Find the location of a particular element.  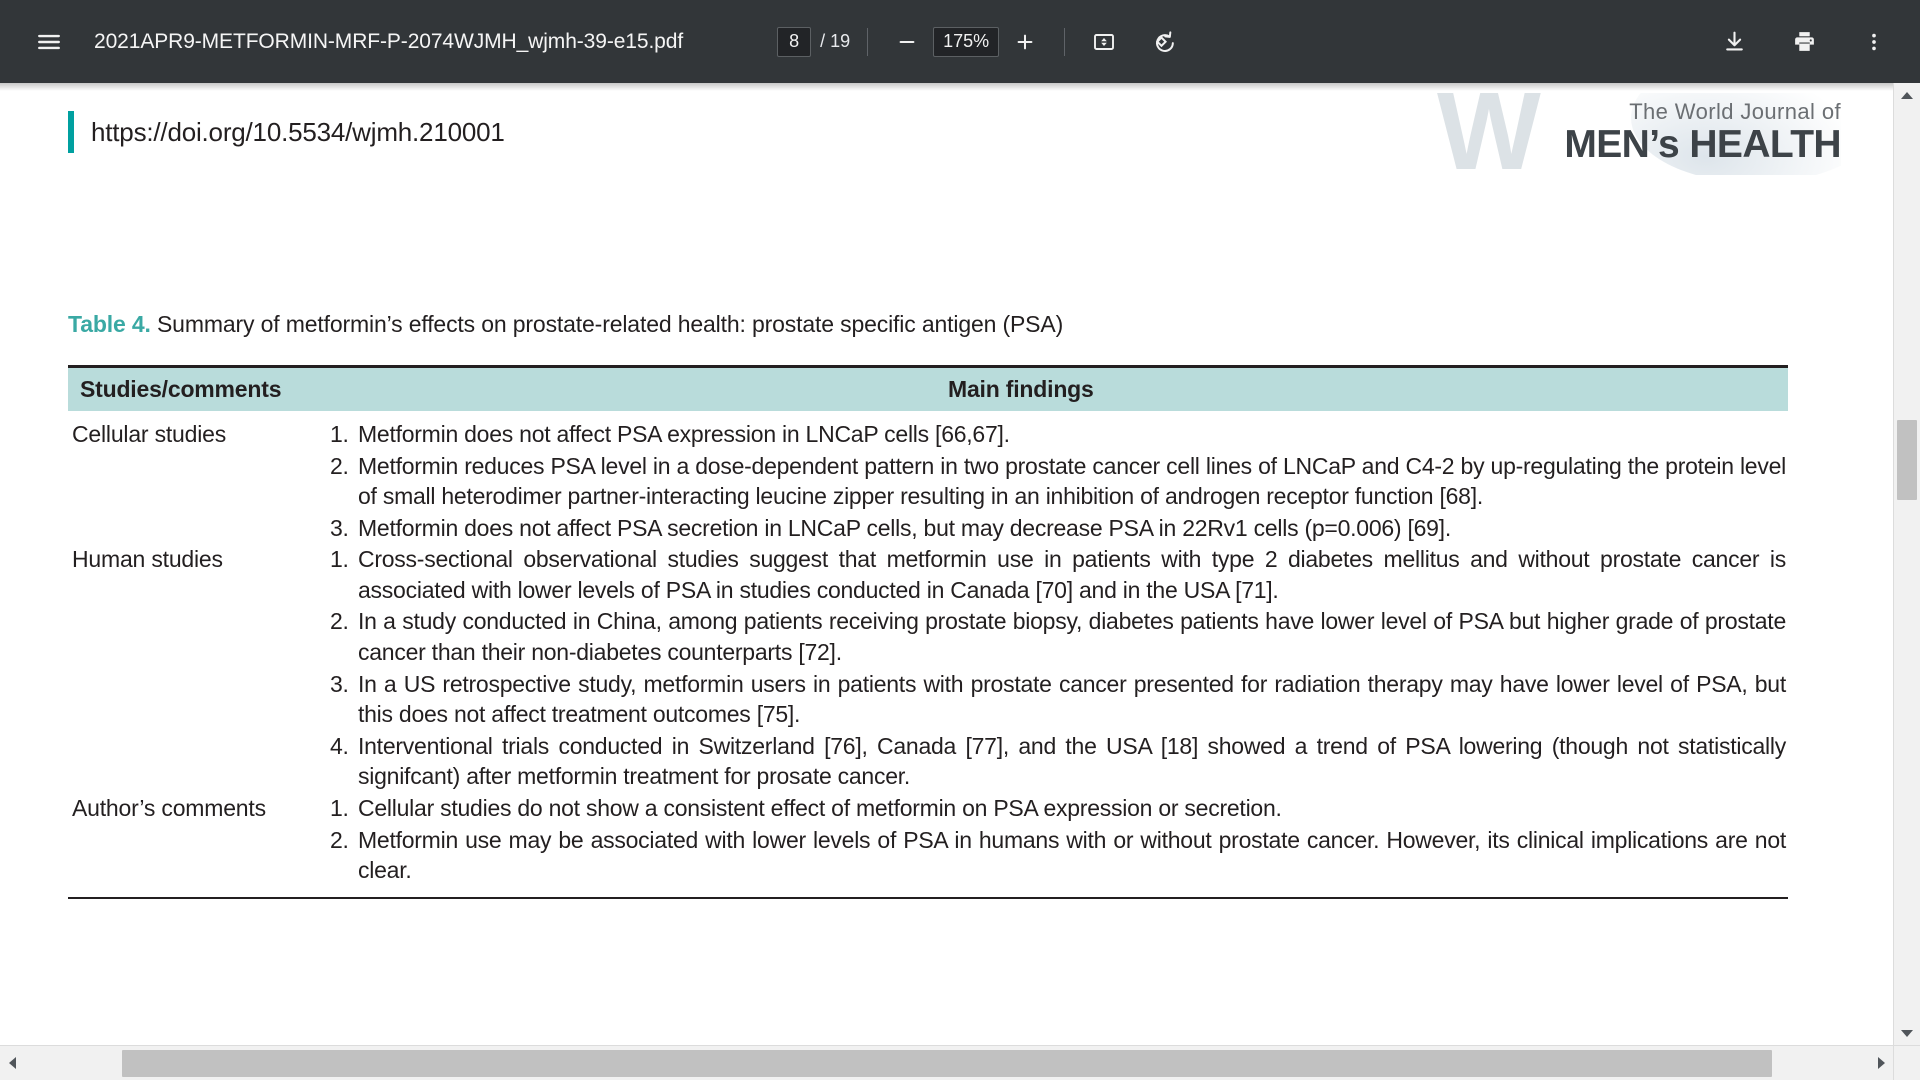

column-header-studies: Studies/comments is located at coordinates (181, 389).